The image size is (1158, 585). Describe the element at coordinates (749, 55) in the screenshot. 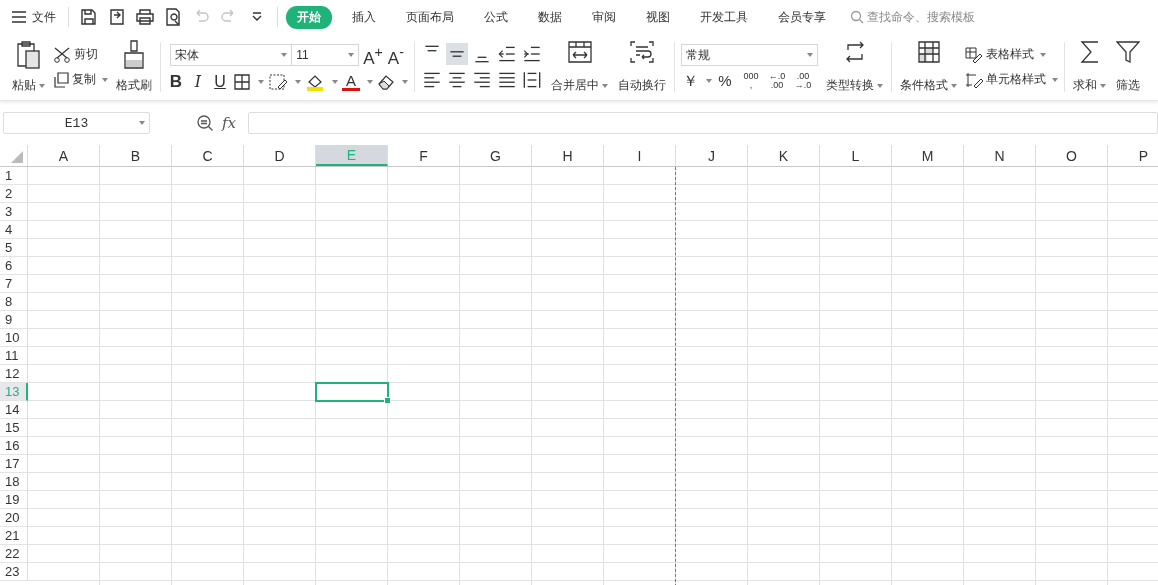

I see `number-format-field: 常规` at that location.